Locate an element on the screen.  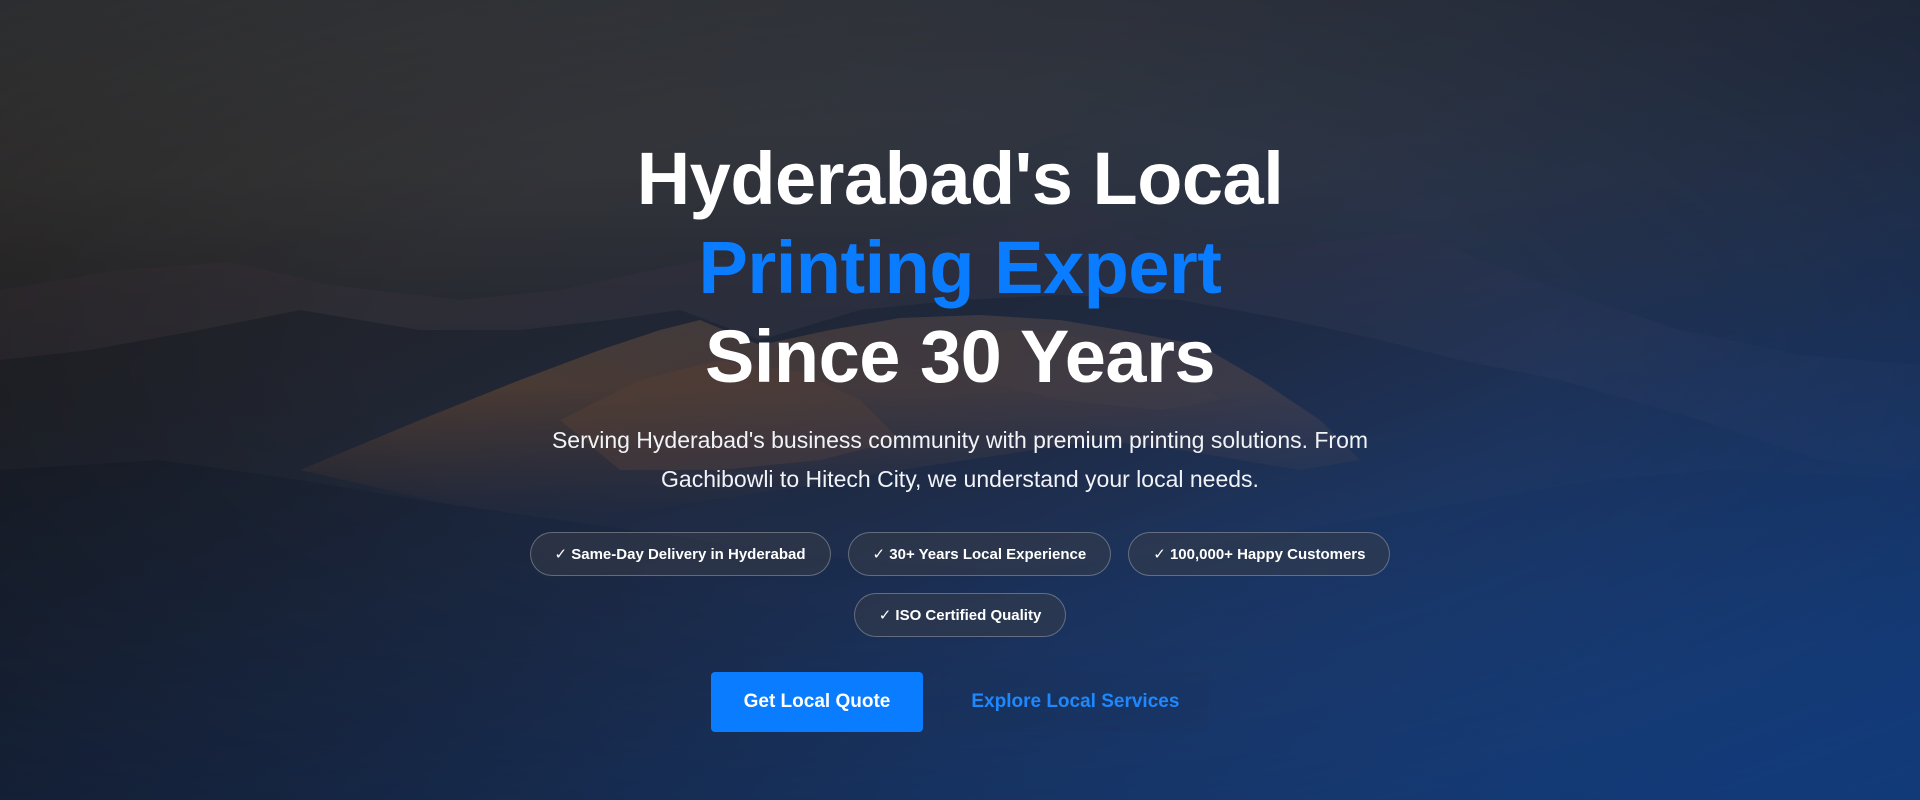
hero-actions: Get Local Quote Explore Local Services is located at coordinates (960, 702).